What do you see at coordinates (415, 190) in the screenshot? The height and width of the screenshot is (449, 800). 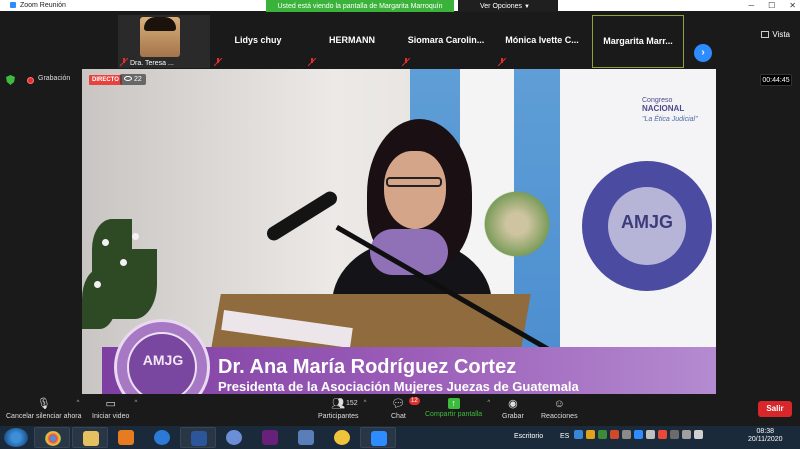 I see `speaker-face` at bounding box center [415, 190].